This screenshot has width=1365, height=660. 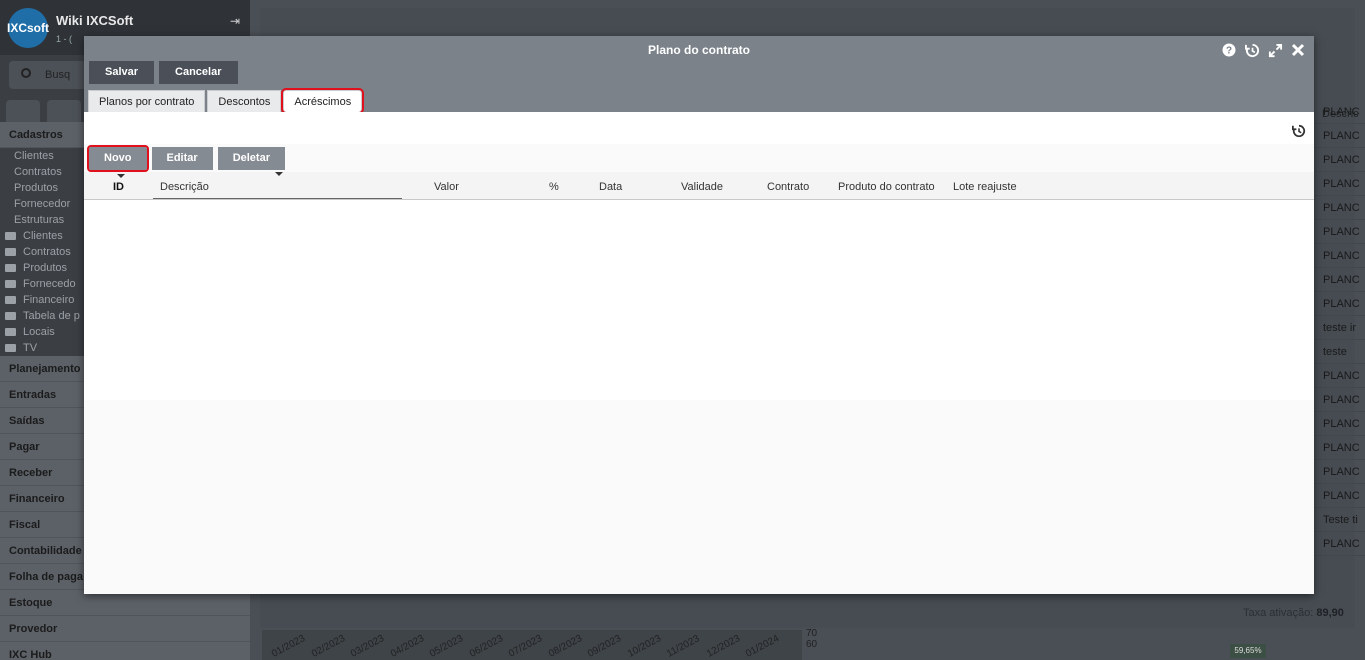 I want to click on background-date-label: 01/2023, so click(x=289, y=646).